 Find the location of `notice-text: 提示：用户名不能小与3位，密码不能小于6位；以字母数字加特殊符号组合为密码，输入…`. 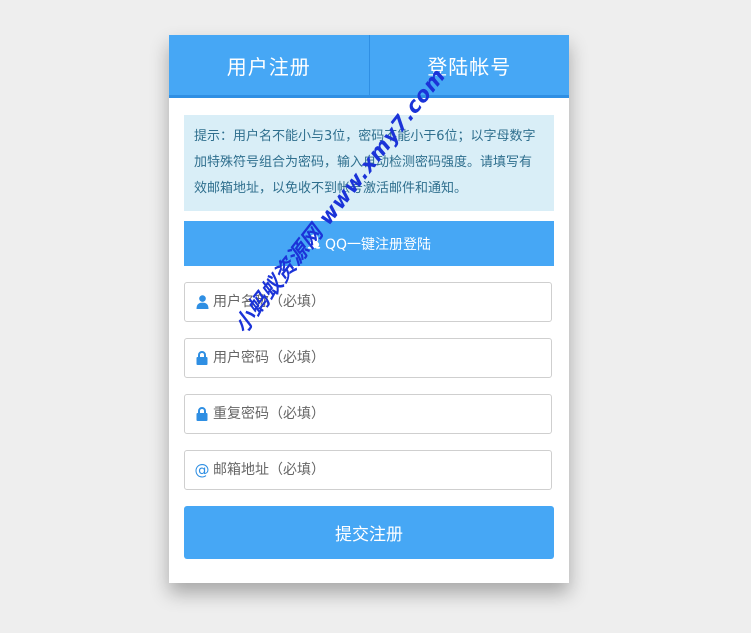

notice-text: 提示：用户名不能小与3位，密码不能小于6位；以字母数字加特殊符号组合为密码，输入… is located at coordinates (365, 162).